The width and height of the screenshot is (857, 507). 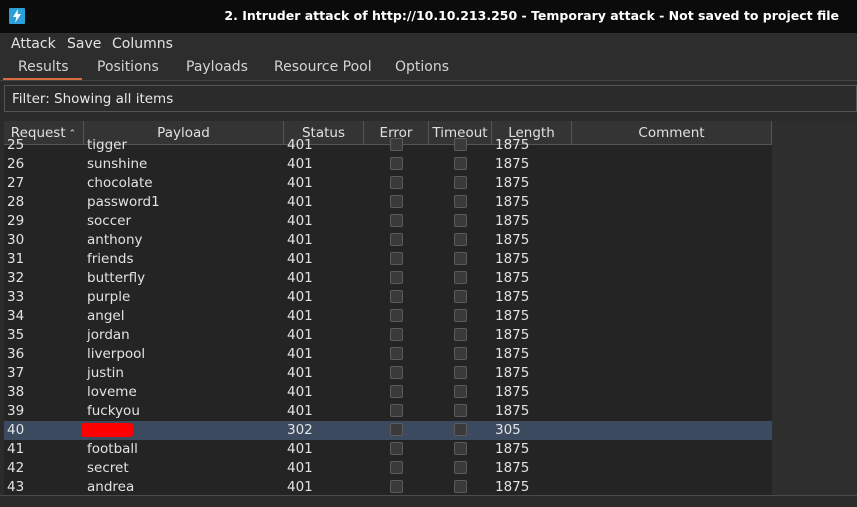 What do you see at coordinates (388, 164) in the screenshot?
I see `table-row: 26 sunshine 401 1875` at bounding box center [388, 164].